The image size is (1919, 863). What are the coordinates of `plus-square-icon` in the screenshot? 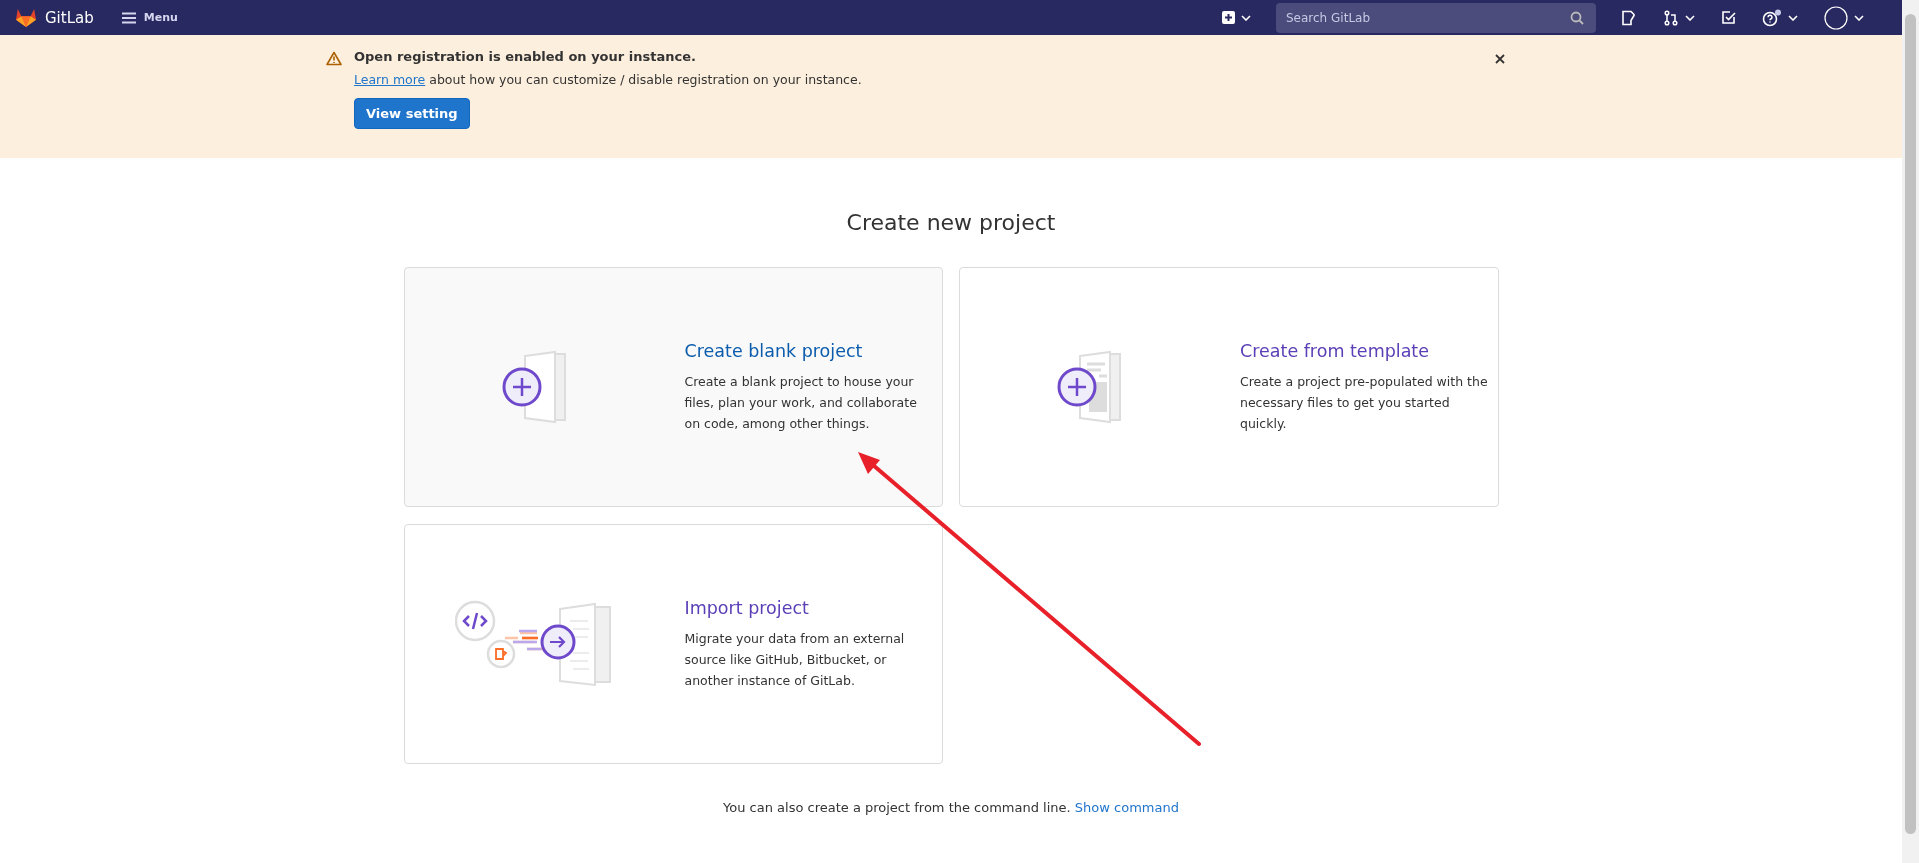 It's located at (1228, 17).